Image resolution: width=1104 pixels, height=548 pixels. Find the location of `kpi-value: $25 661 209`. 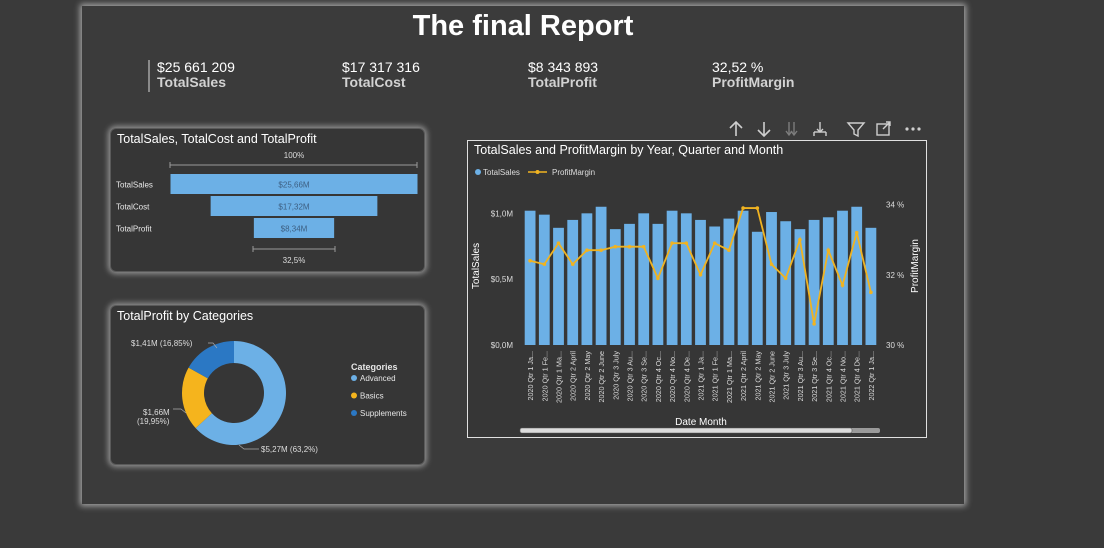

kpi-value: $25 661 209 is located at coordinates (196, 67).